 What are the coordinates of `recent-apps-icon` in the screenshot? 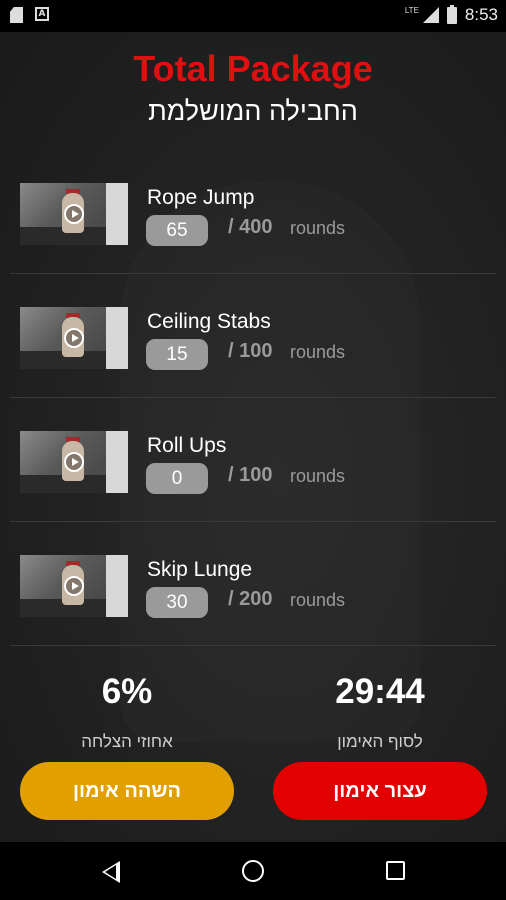 It's located at (395, 870).